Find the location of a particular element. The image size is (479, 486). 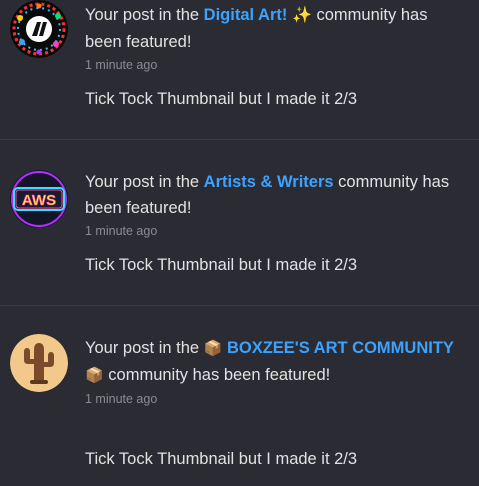

community-link: BOXZEE'S ART COMMUNITY is located at coordinates (340, 348).